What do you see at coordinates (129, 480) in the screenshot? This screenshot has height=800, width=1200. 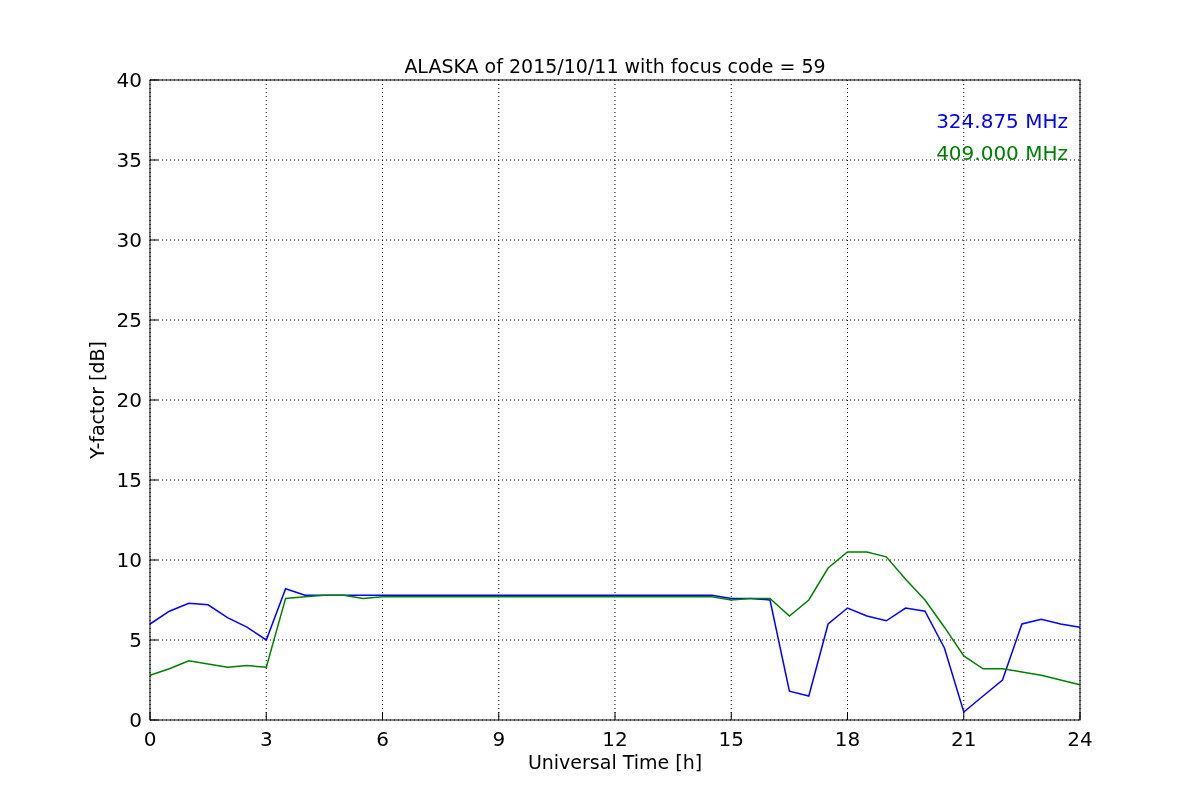 I see `y-tick-label: 15` at bounding box center [129, 480].